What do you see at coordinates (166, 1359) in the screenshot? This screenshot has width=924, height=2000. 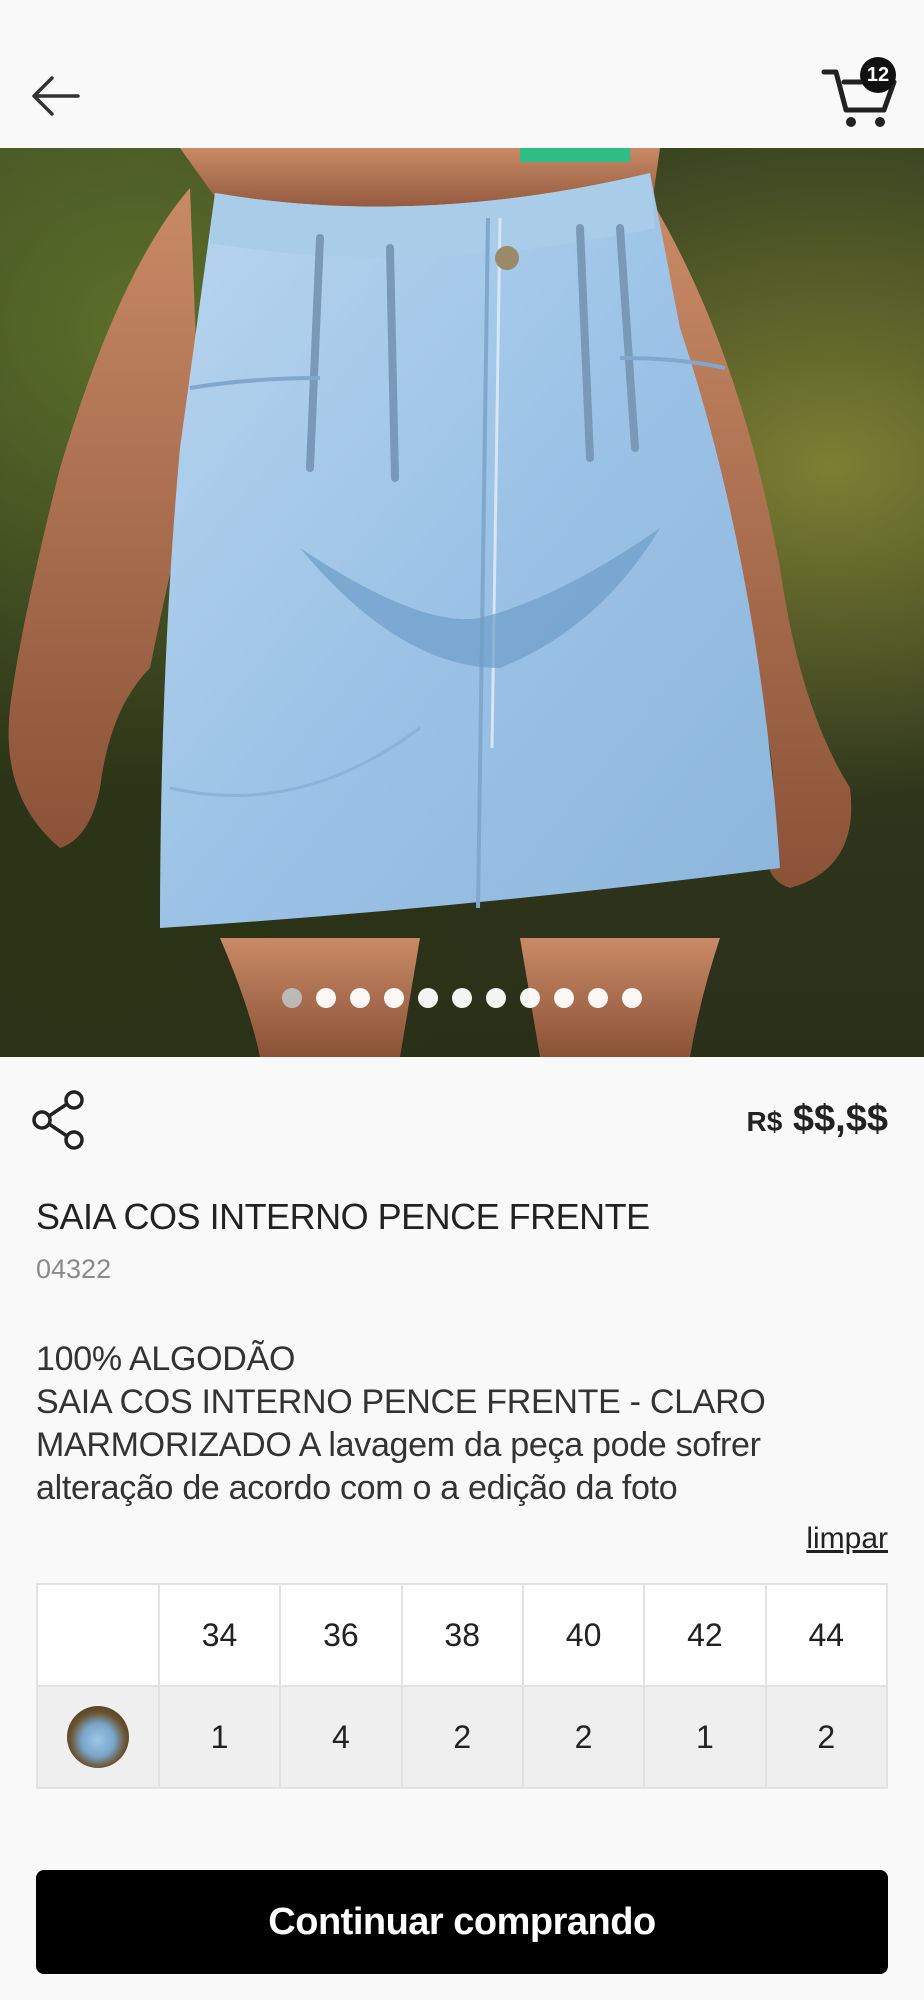 I see `description-line-1: 100% ALGODÃO` at bounding box center [166, 1359].